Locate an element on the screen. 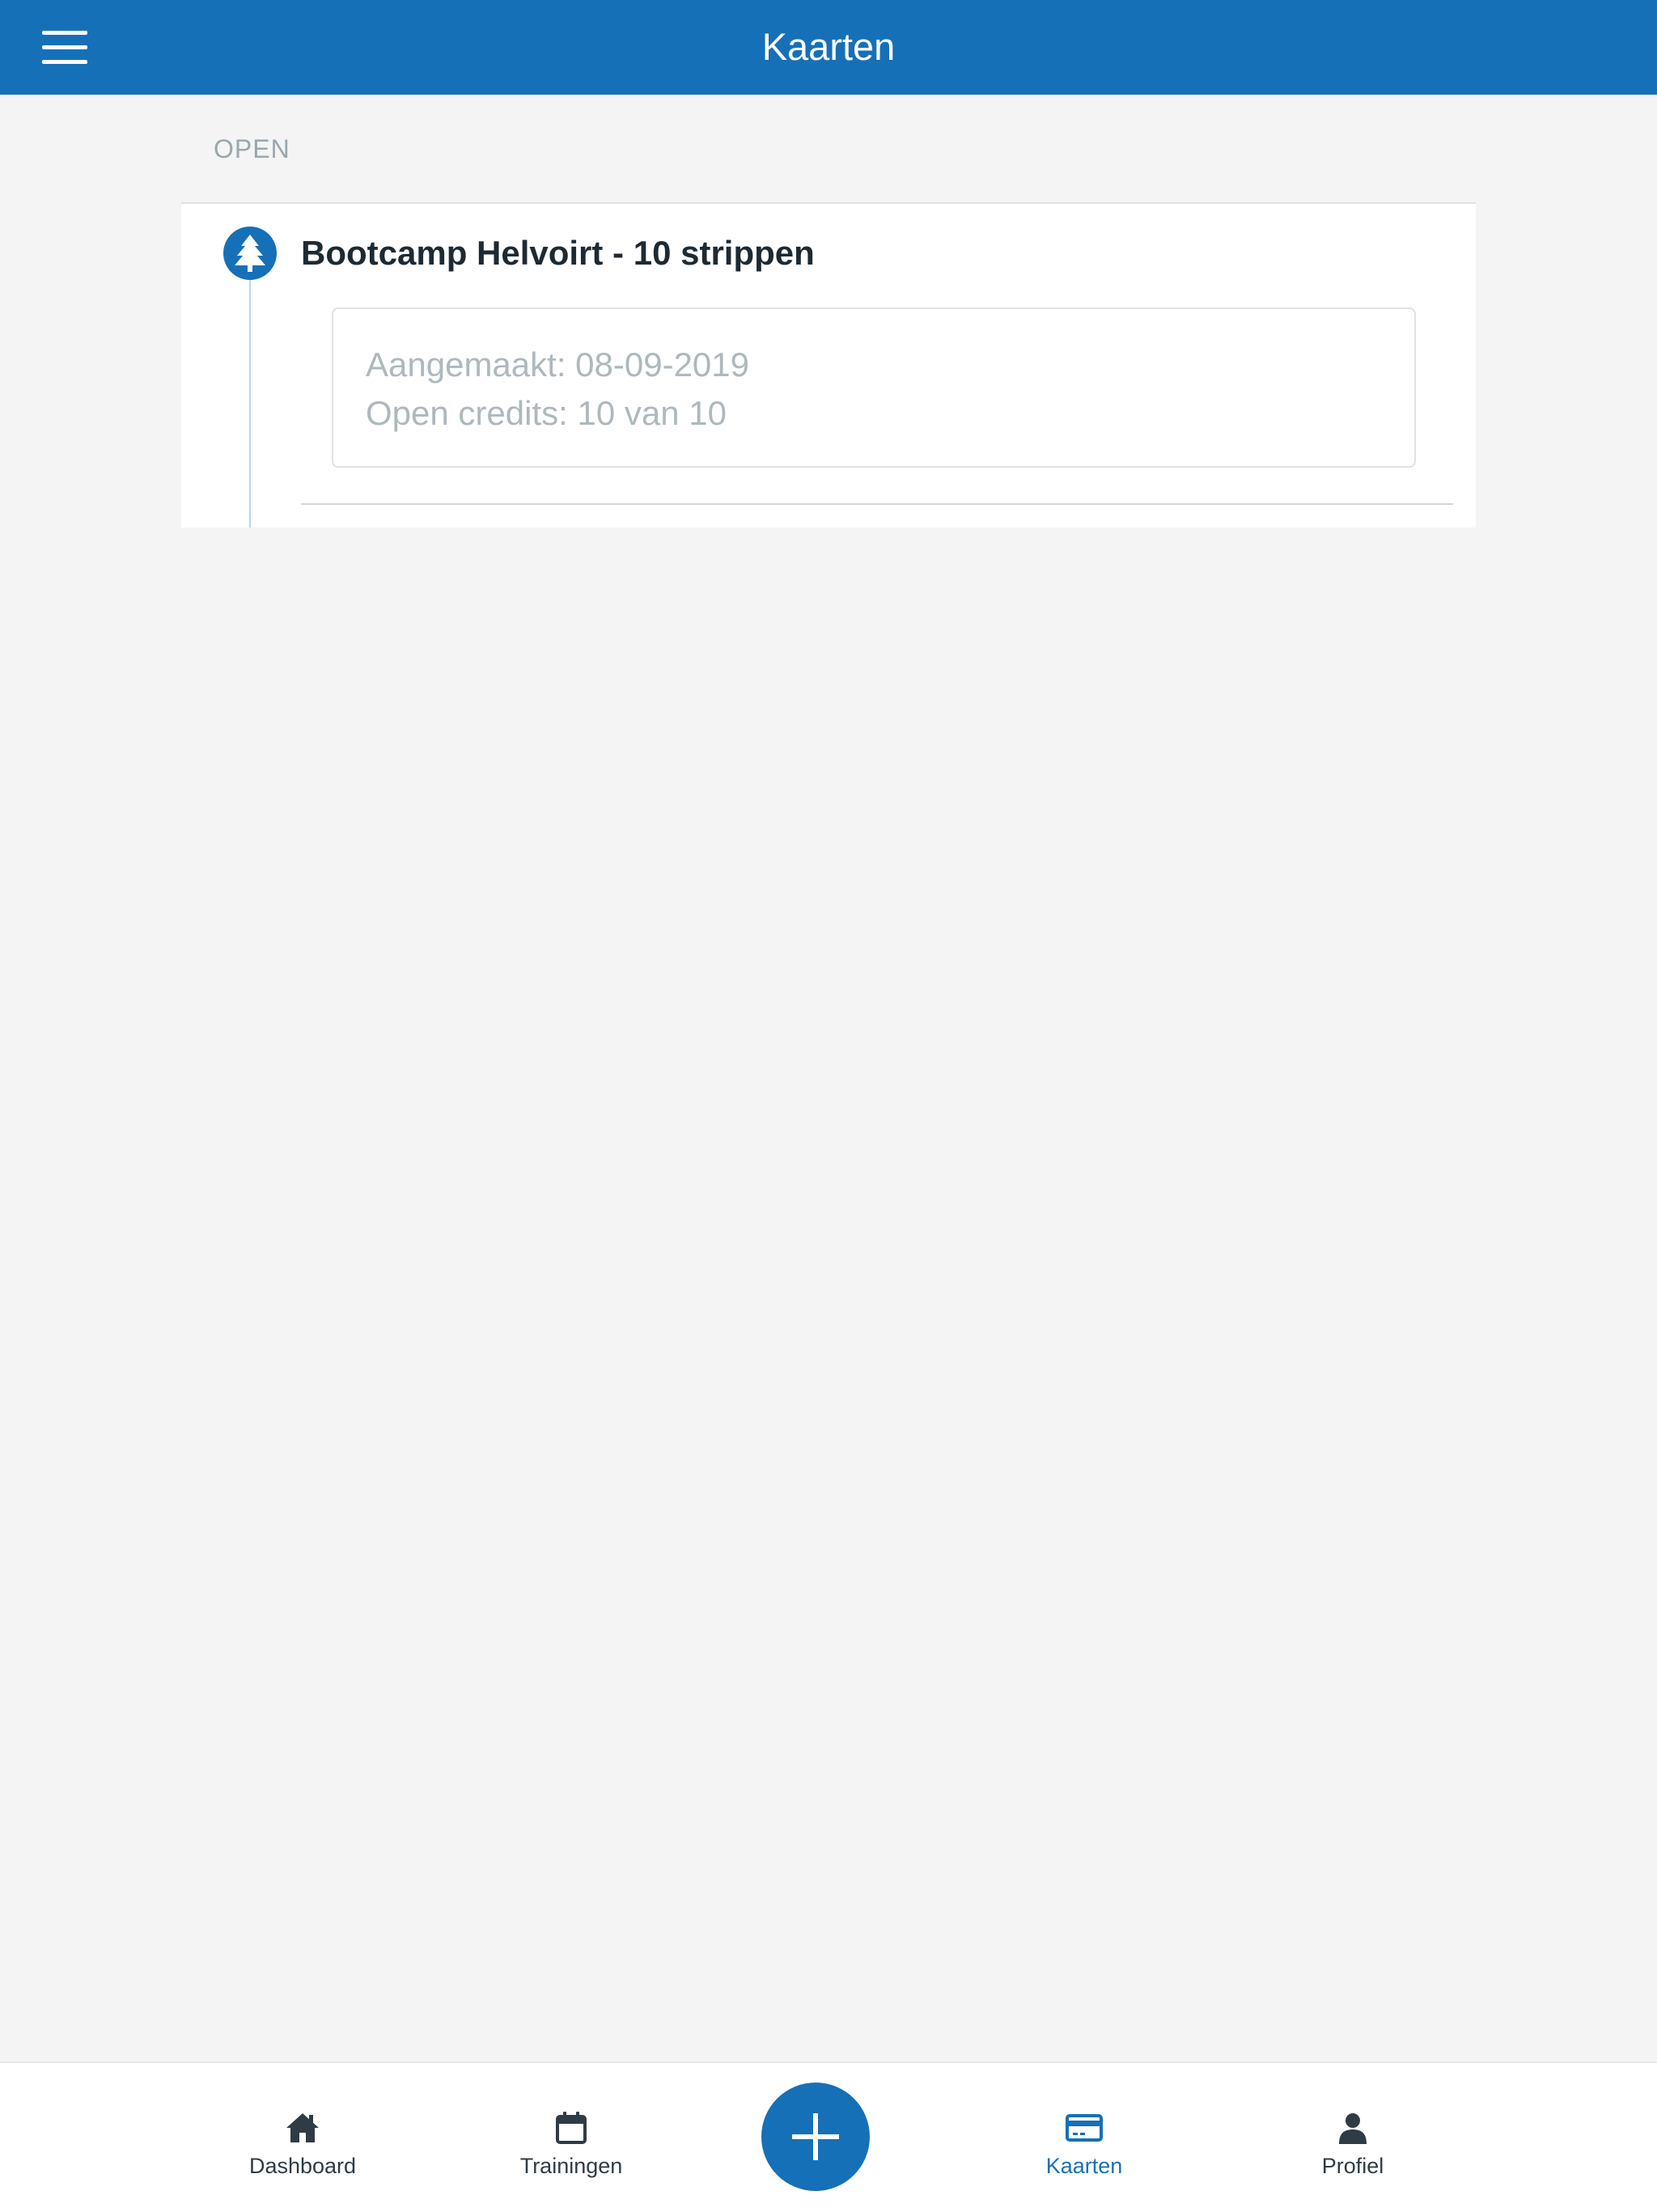 Image resolution: width=1657 pixels, height=2212 pixels. tab-label: Kaarten is located at coordinates (1084, 2166).